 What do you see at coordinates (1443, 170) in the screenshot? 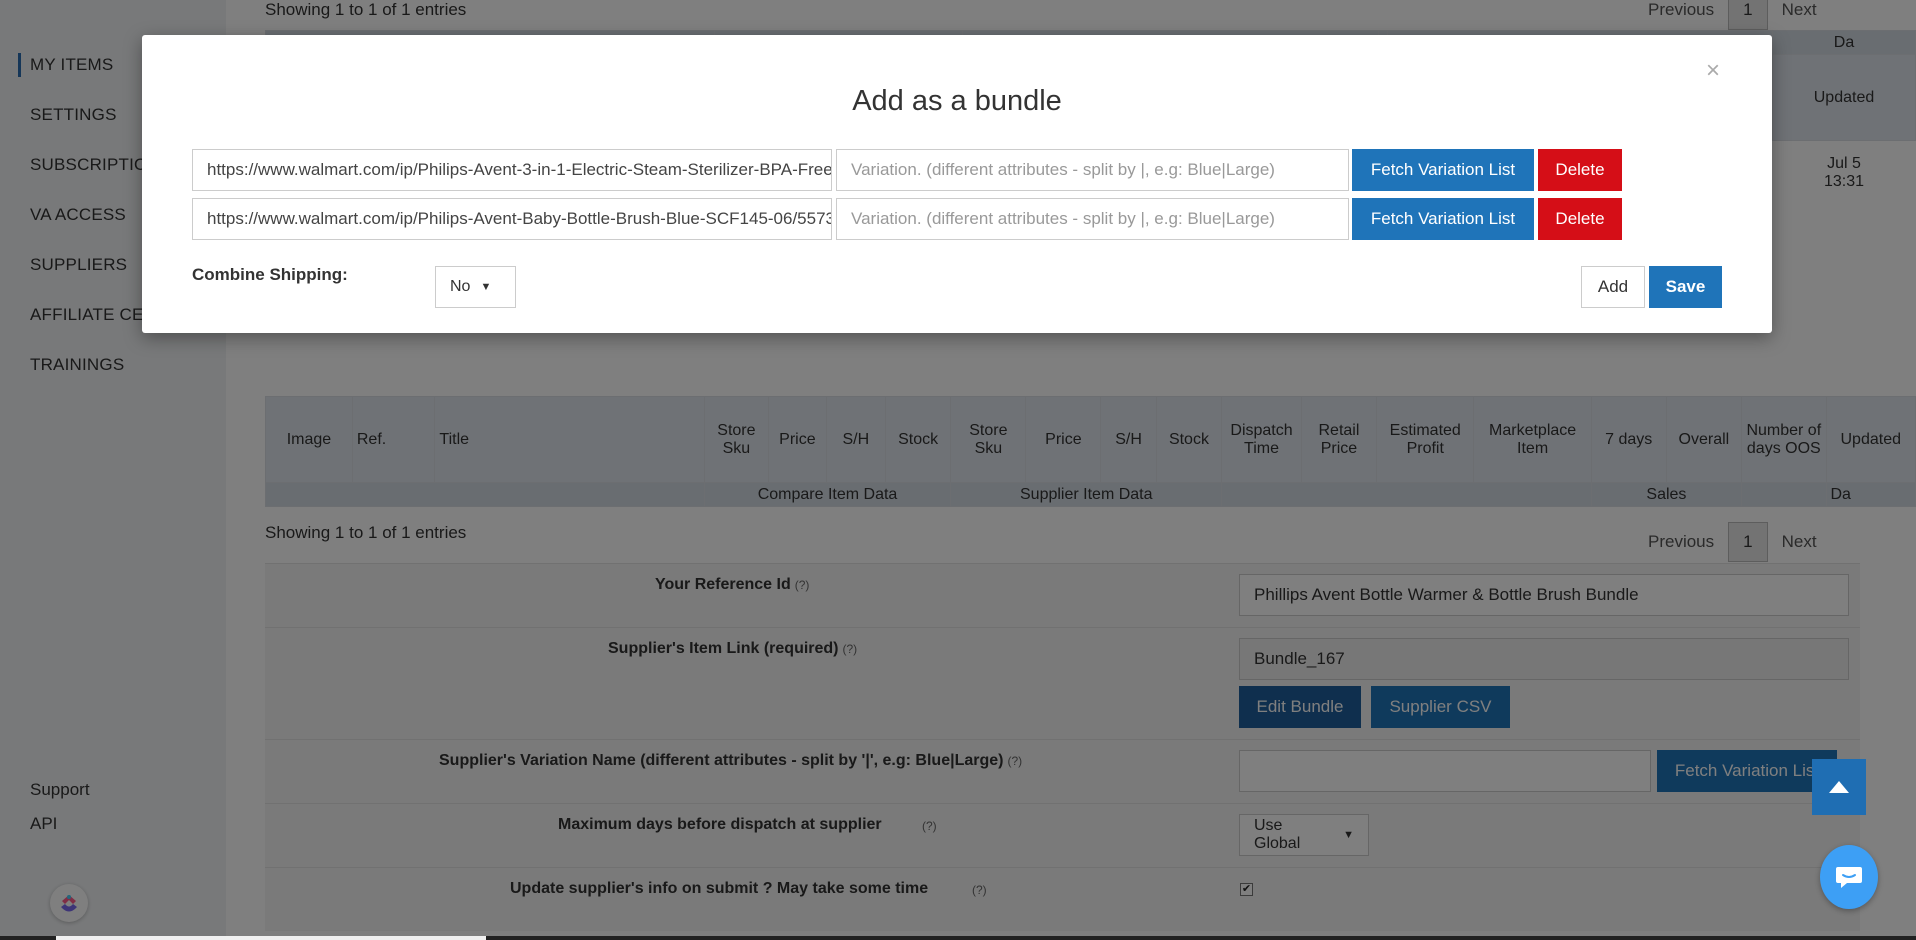
I see `fetch-variation-button-1: Fetch Variation List` at bounding box center [1443, 170].